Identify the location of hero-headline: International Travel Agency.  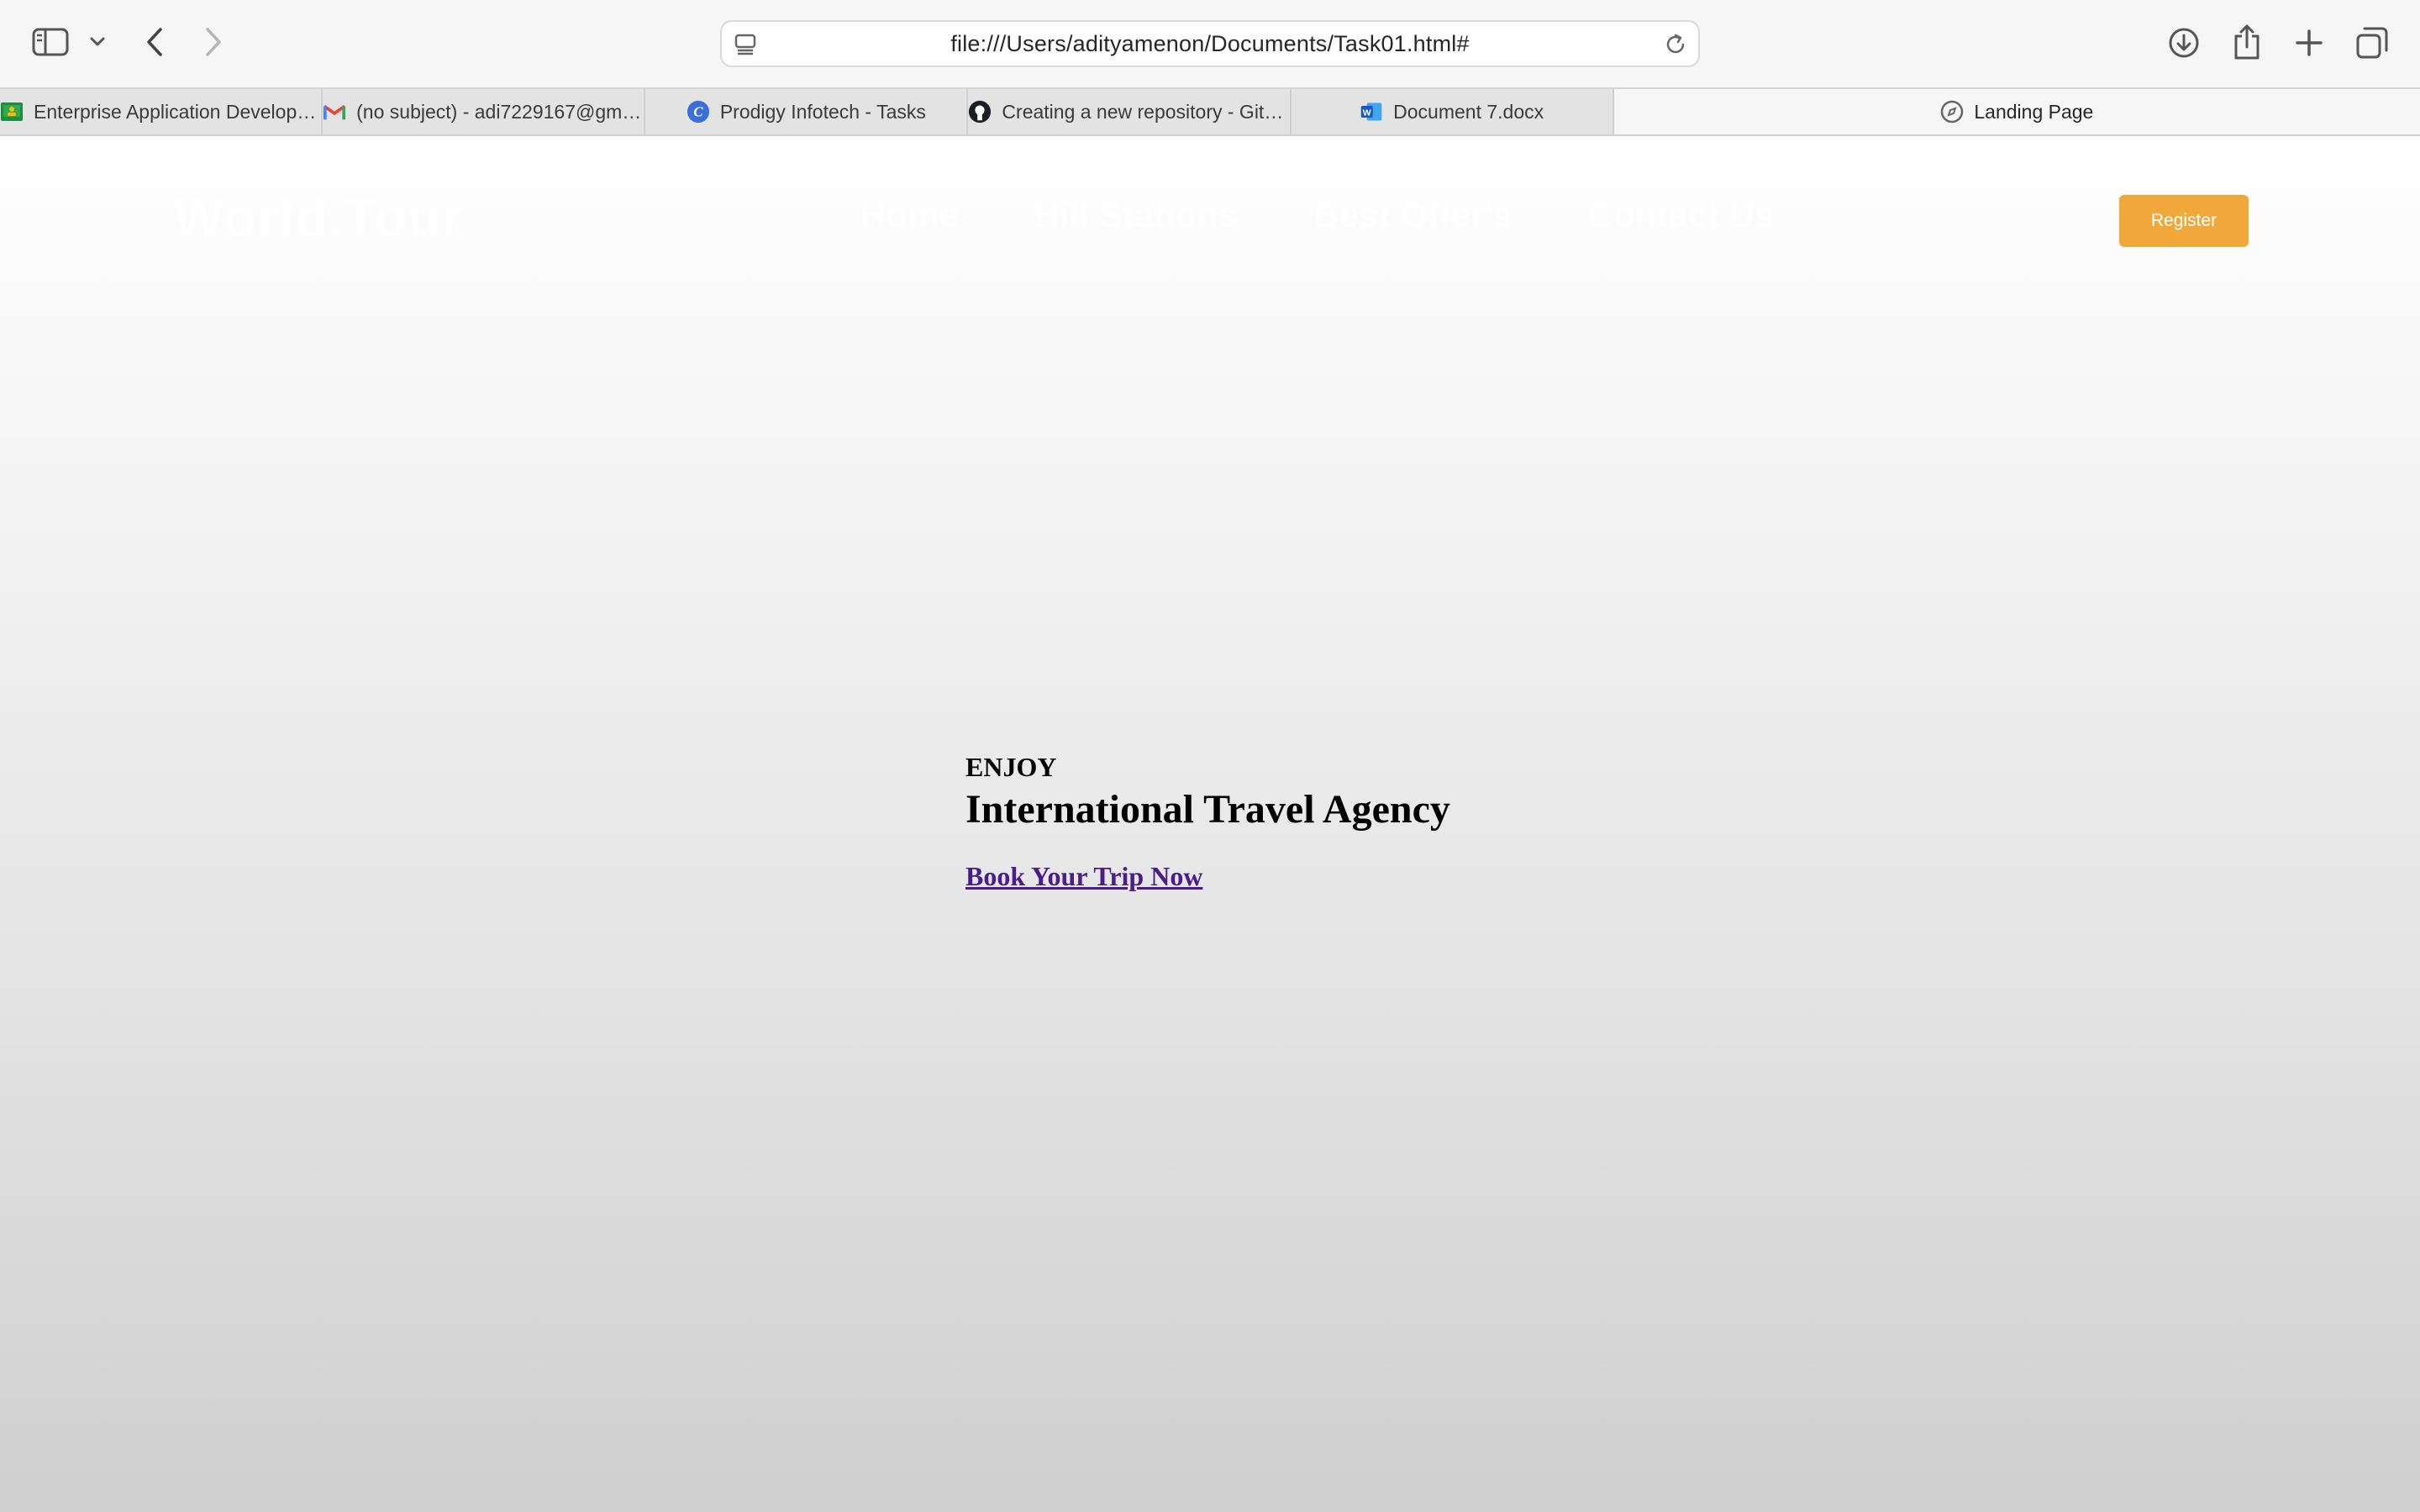
(1207, 809).